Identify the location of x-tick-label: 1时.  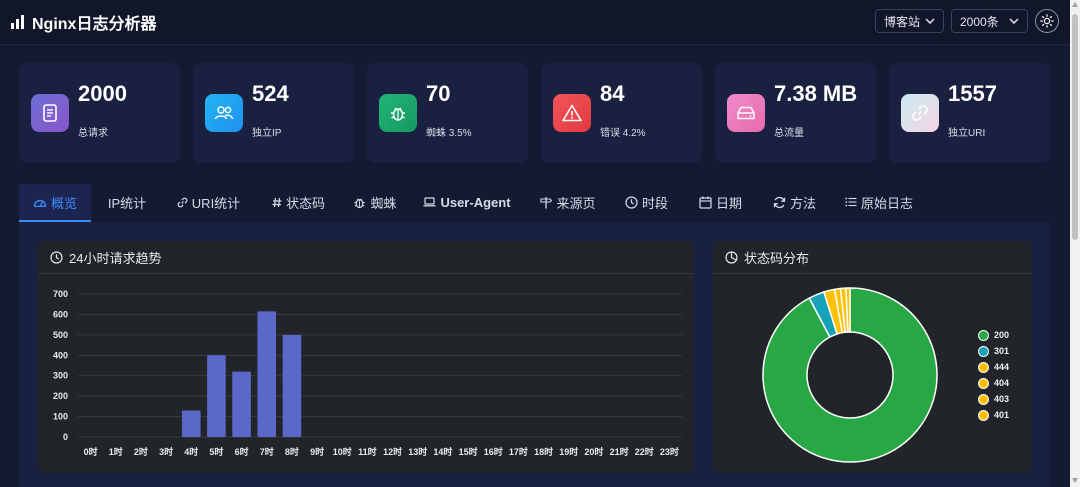
(116, 451).